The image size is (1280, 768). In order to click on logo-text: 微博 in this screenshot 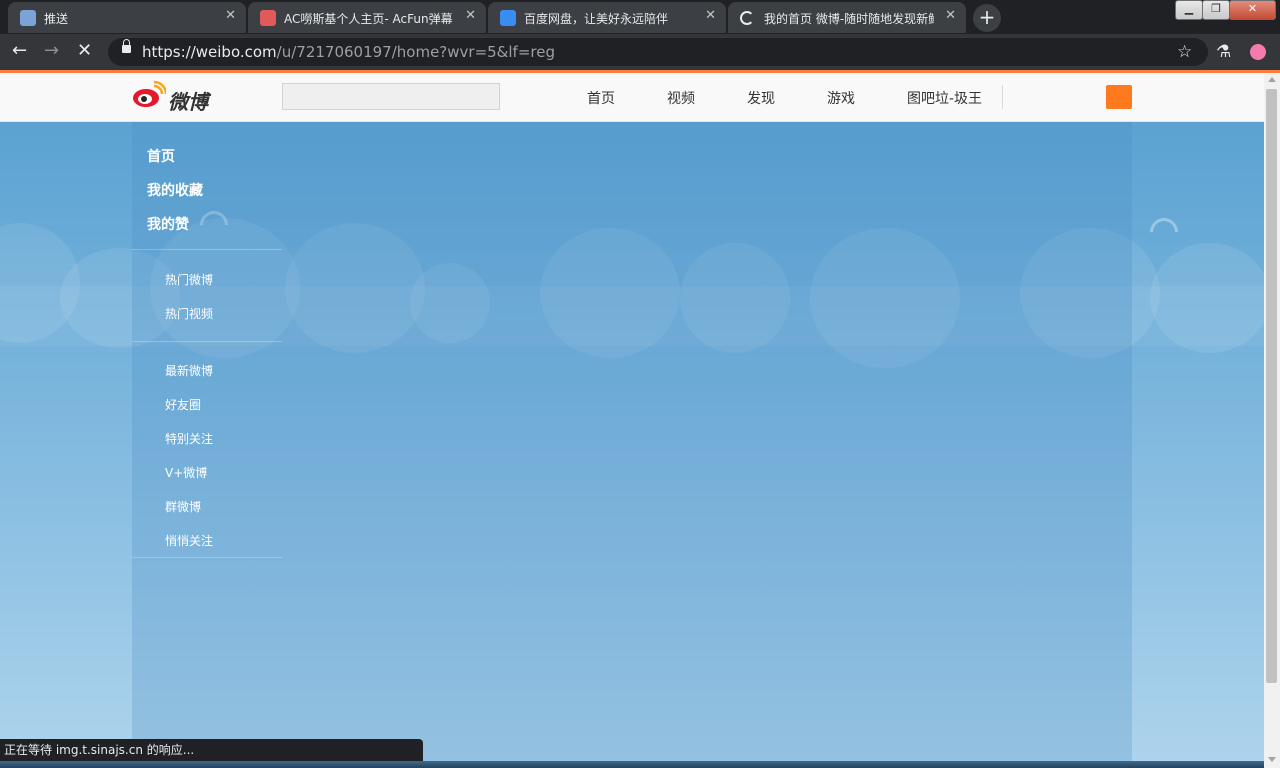, I will do `click(188, 102)`.